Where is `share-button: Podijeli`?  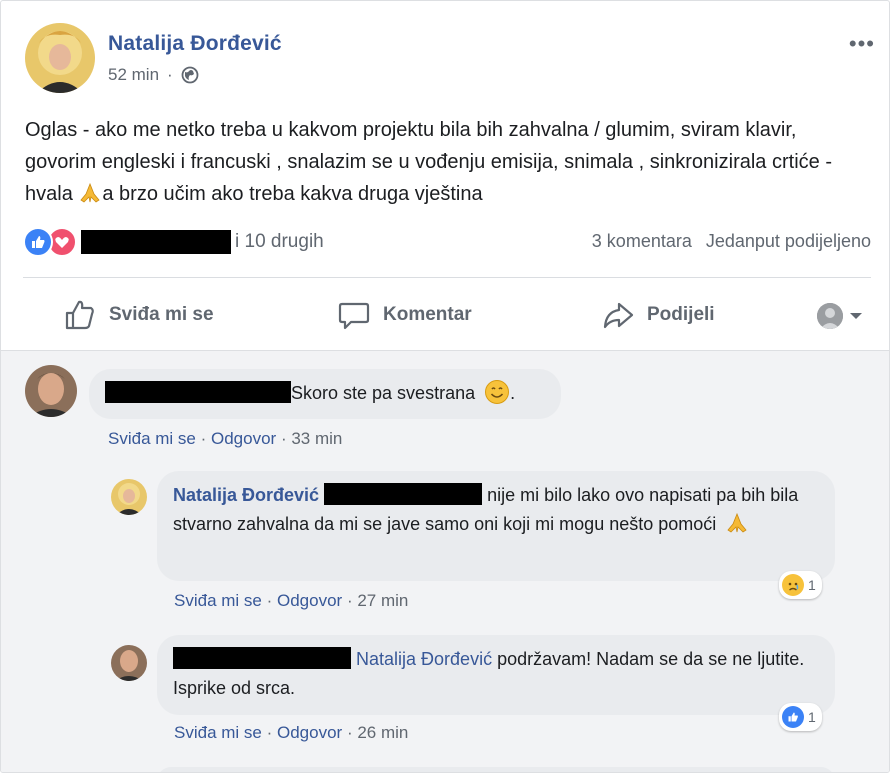
share-button: Podijeli is located at coordinates (658, 315).